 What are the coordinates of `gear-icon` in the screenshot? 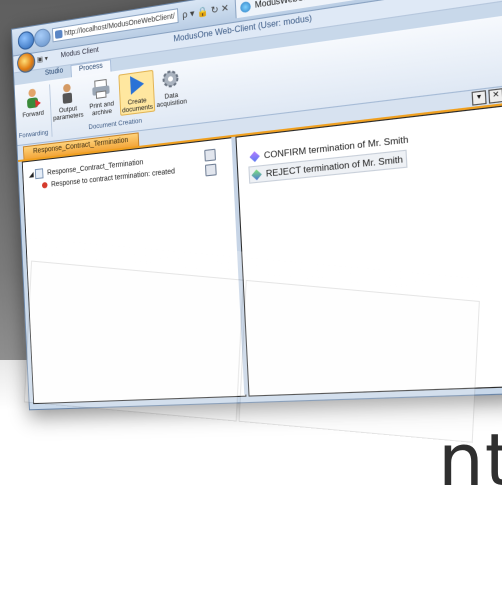 It's located at (170, 79).